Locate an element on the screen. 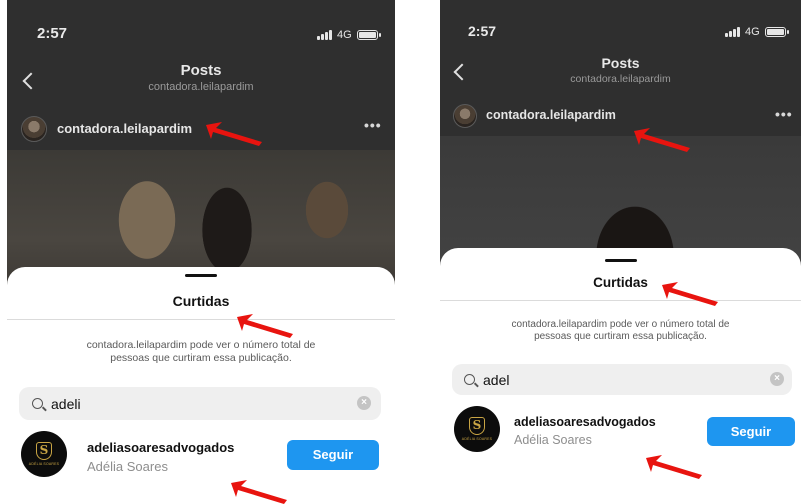 The width and height of the screenshot is (801, 504). search-value: adel is located at coordinates (496, 380).